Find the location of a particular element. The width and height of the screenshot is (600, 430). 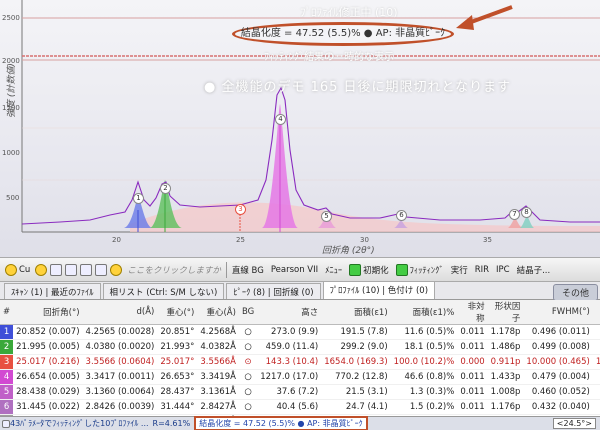

table-cell: 20.851° is located at coordinates (177, 332).